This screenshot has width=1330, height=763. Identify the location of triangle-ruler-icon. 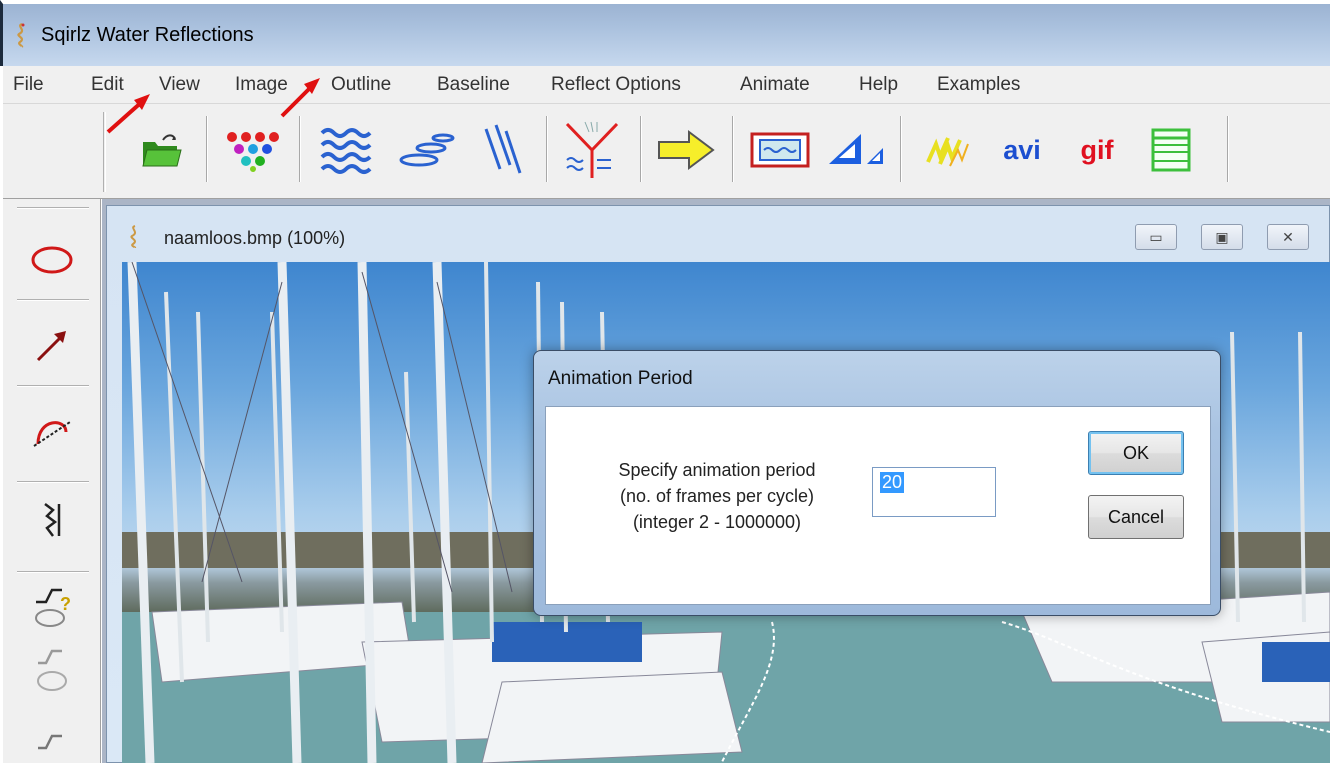
(856, 149).